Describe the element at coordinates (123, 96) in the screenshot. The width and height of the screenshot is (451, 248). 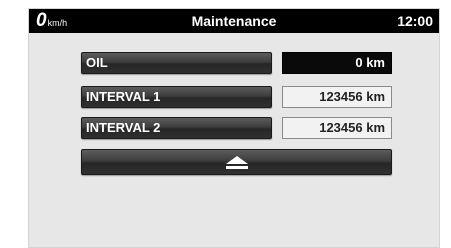
I see `interval-1-label: INTERVAL 1` at that location.